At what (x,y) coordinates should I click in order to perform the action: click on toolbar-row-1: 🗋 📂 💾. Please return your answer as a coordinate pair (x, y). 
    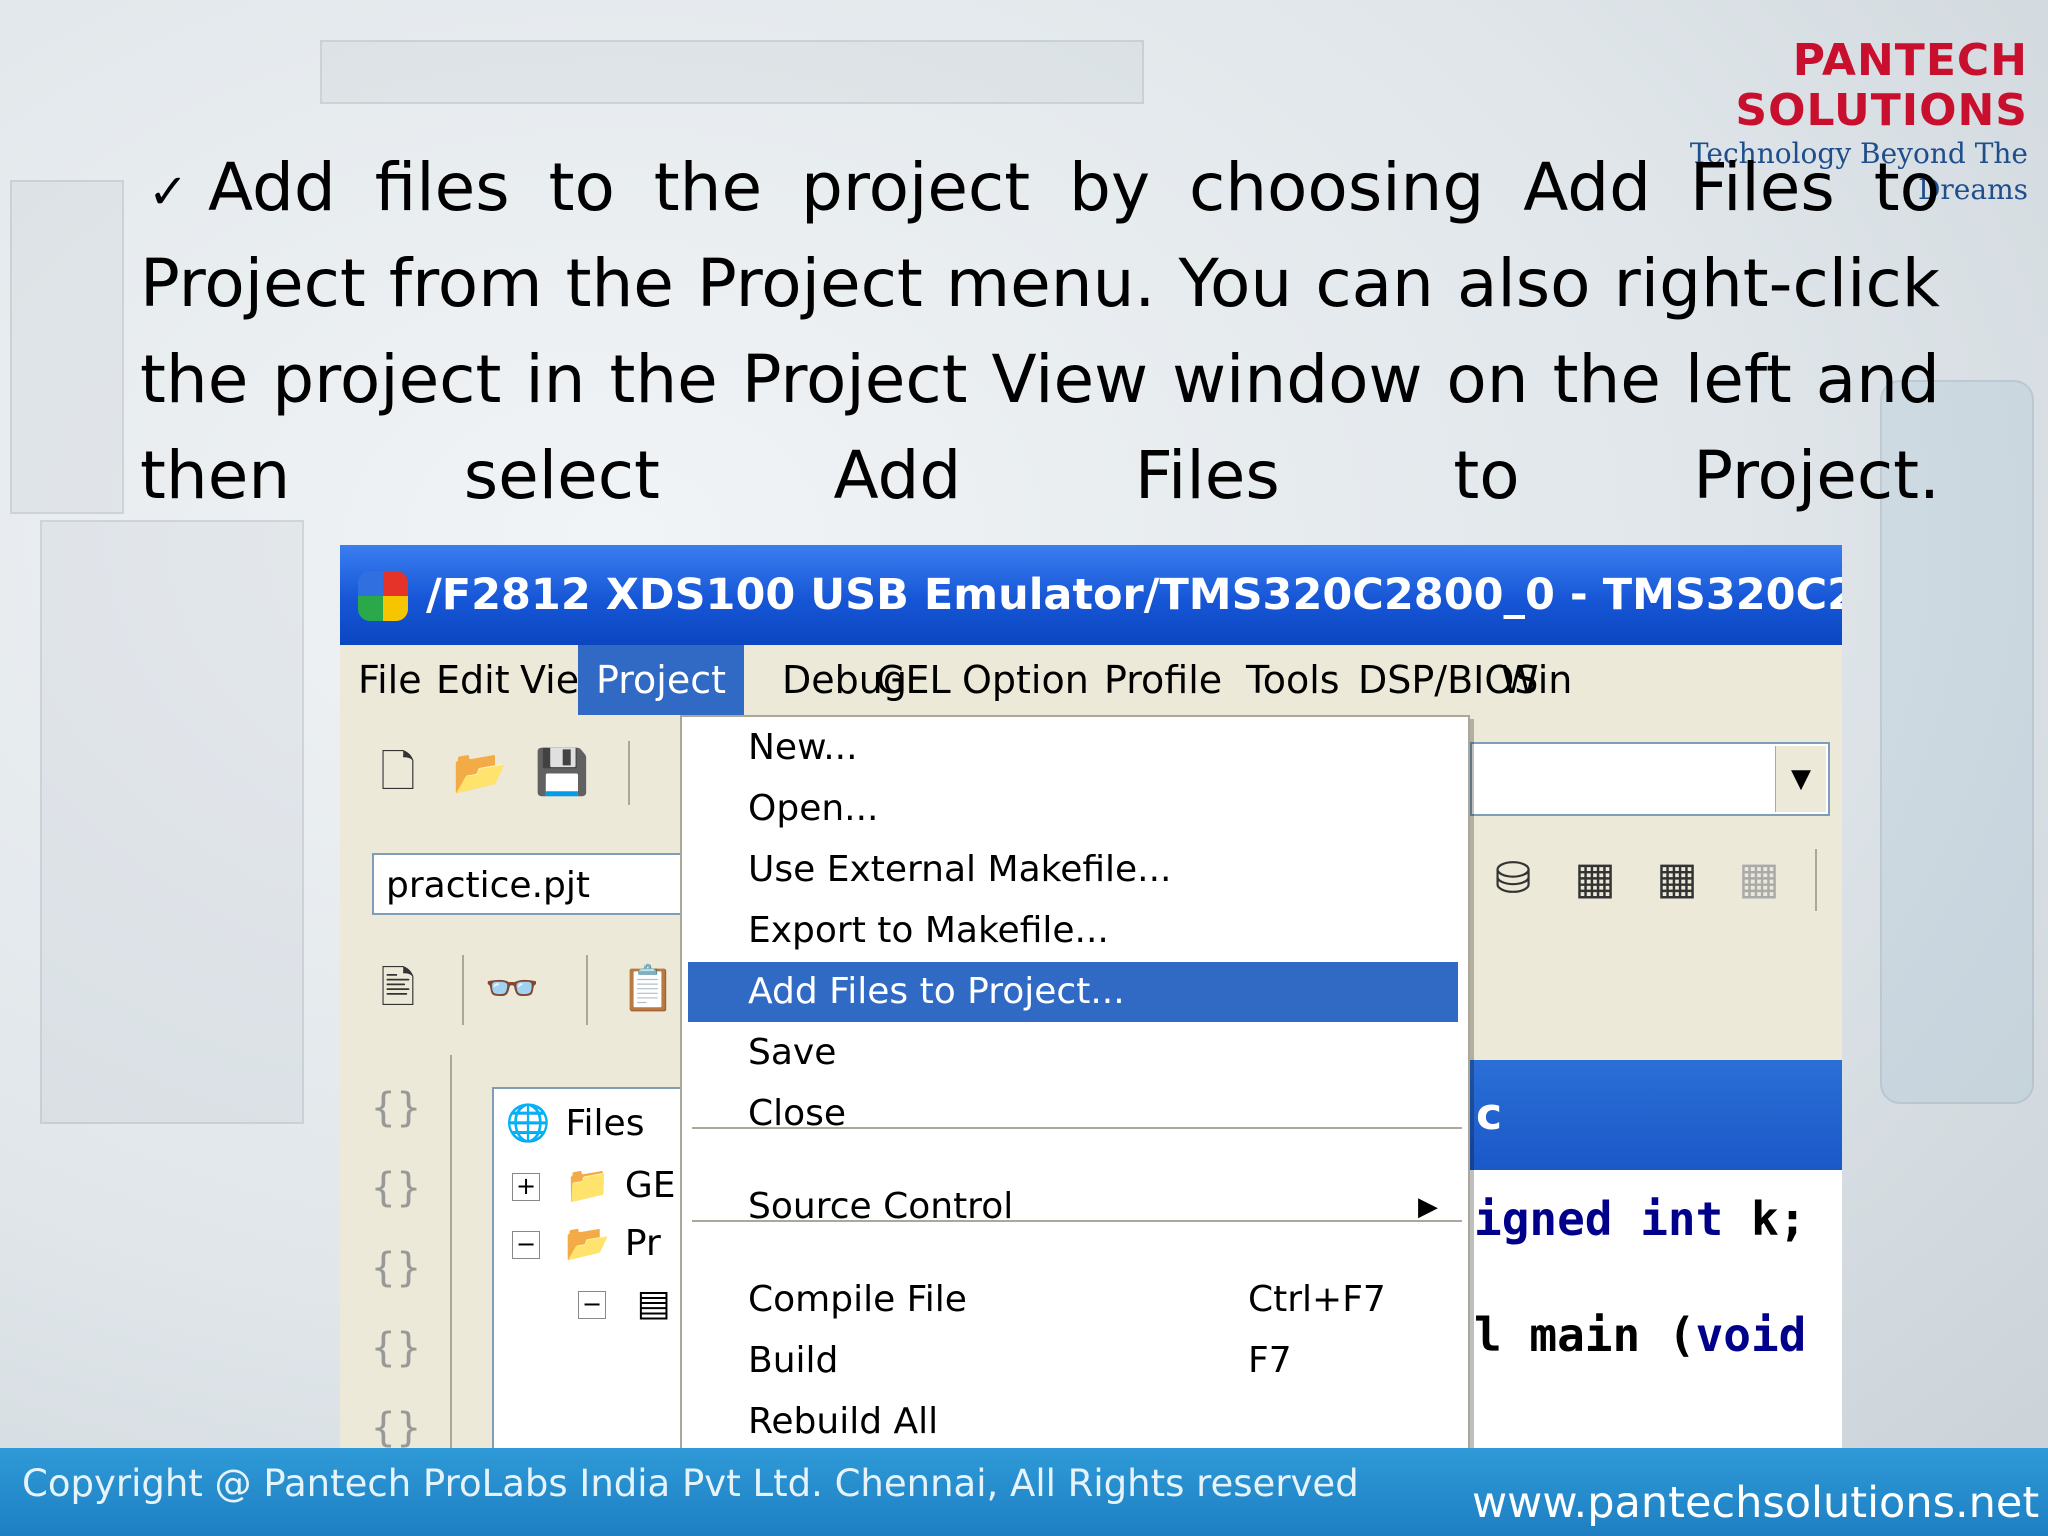
    Looking at the image, I should click on (510, 775).